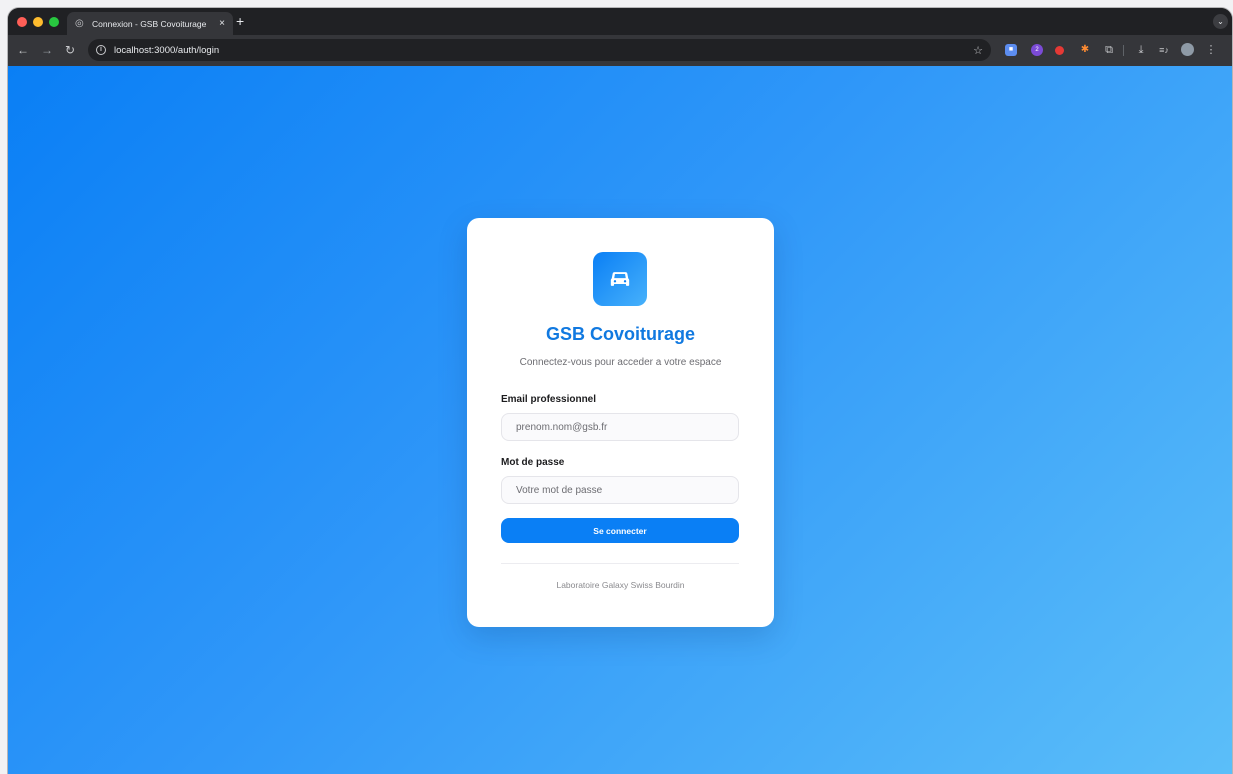  Describe the element at coordinates (549, 399) in the screenshot. I see `email-label: Email professionnel` at that location.